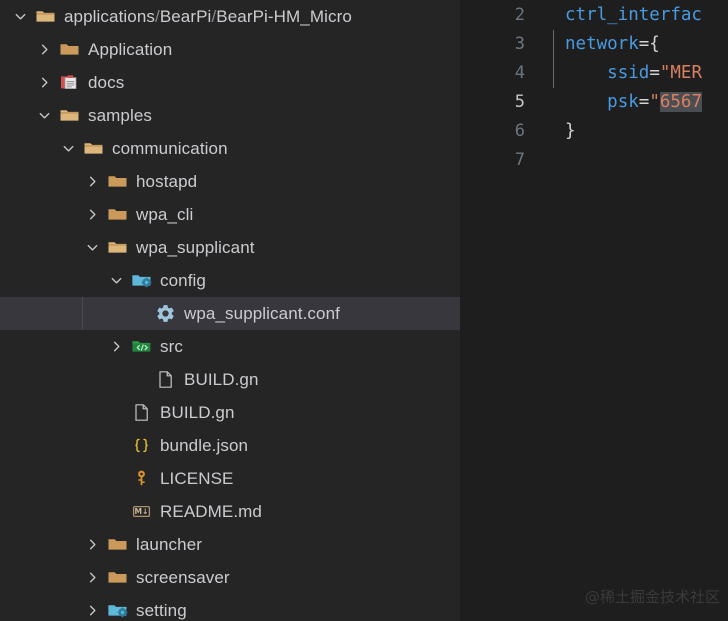 This screenshot has width=728, height=621. What do you see at coordinates (106, 82) in the screenshot?
I see `tree-row-label: docs` at bounding box center [106, 82].